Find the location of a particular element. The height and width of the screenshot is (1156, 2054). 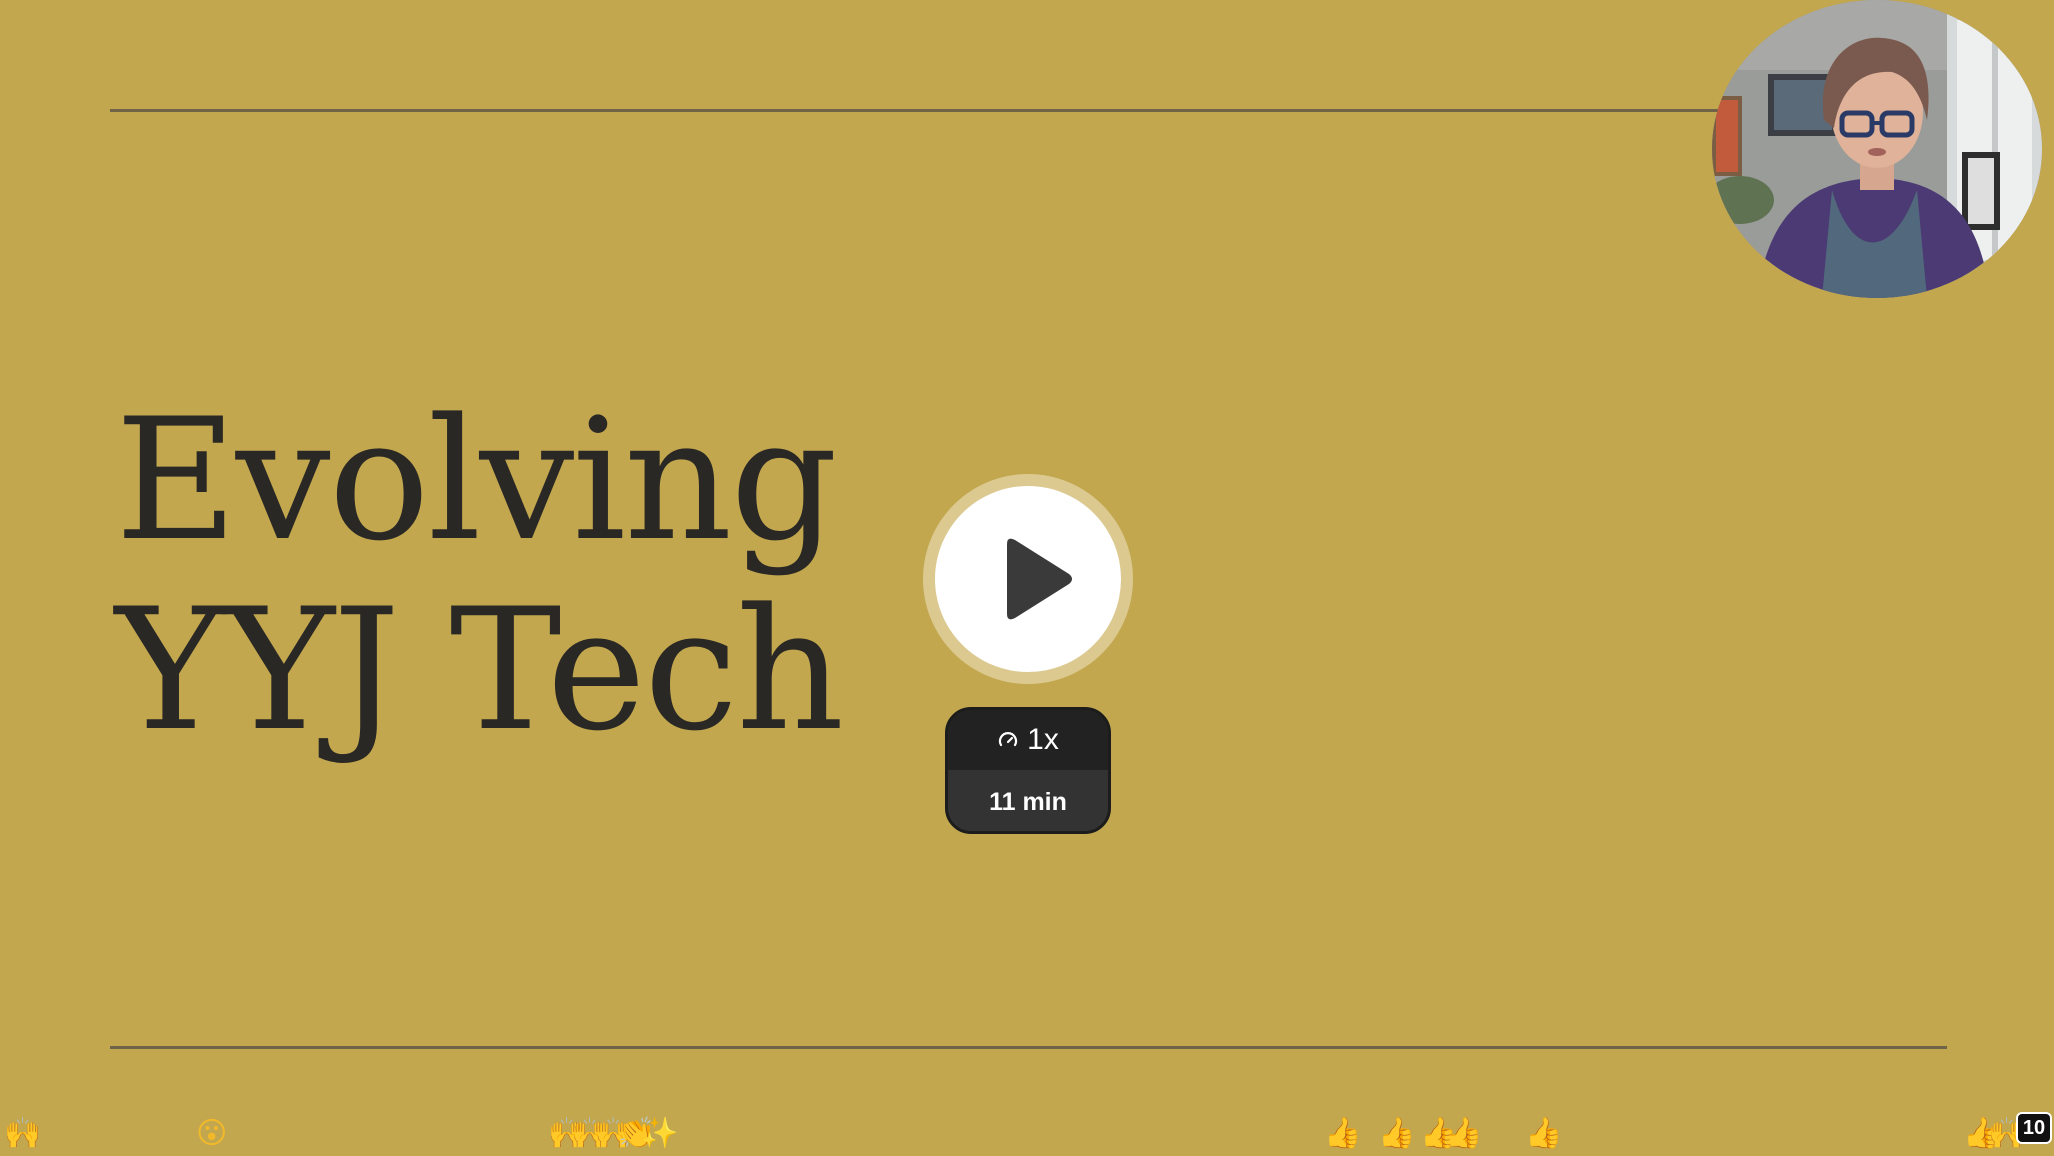

reaction-thumbs-up-5: 👍🙌 is located at coordinates (1994, 1134).